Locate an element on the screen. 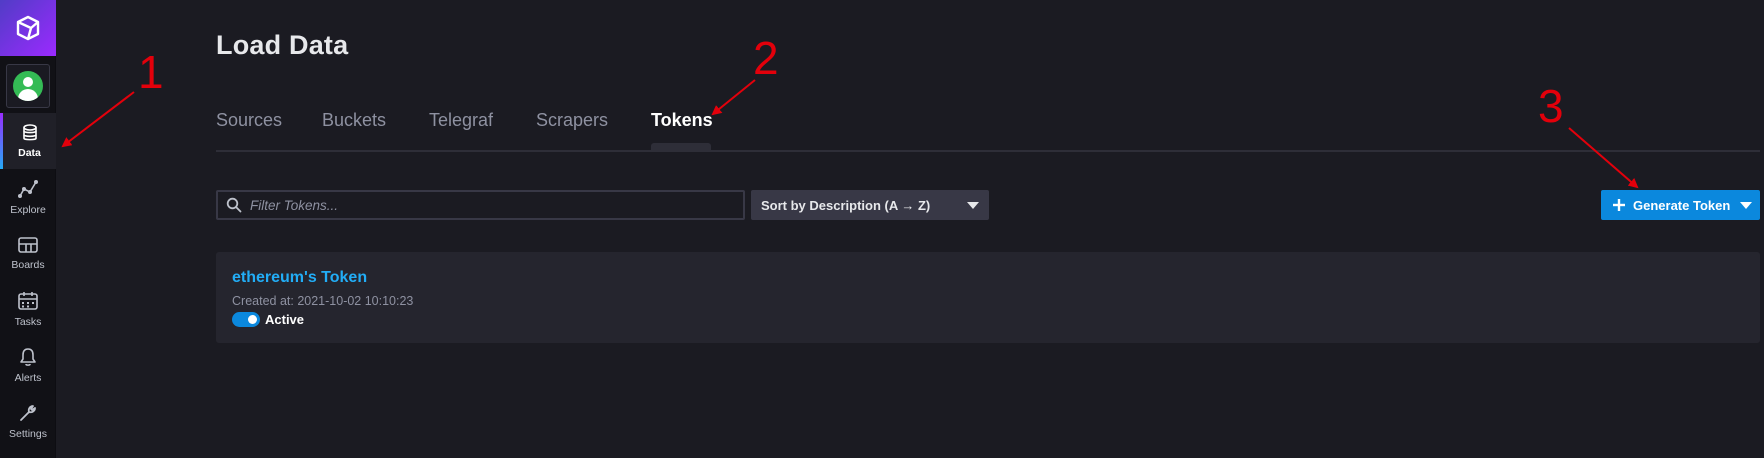  sidebar-item-tasks: Tasks is located at coordinates (28, 309).